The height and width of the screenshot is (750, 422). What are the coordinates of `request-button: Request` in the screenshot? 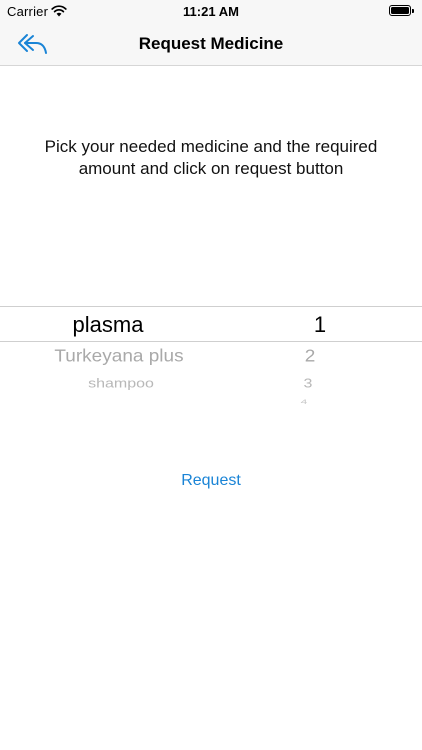 It's located at (211, 481).